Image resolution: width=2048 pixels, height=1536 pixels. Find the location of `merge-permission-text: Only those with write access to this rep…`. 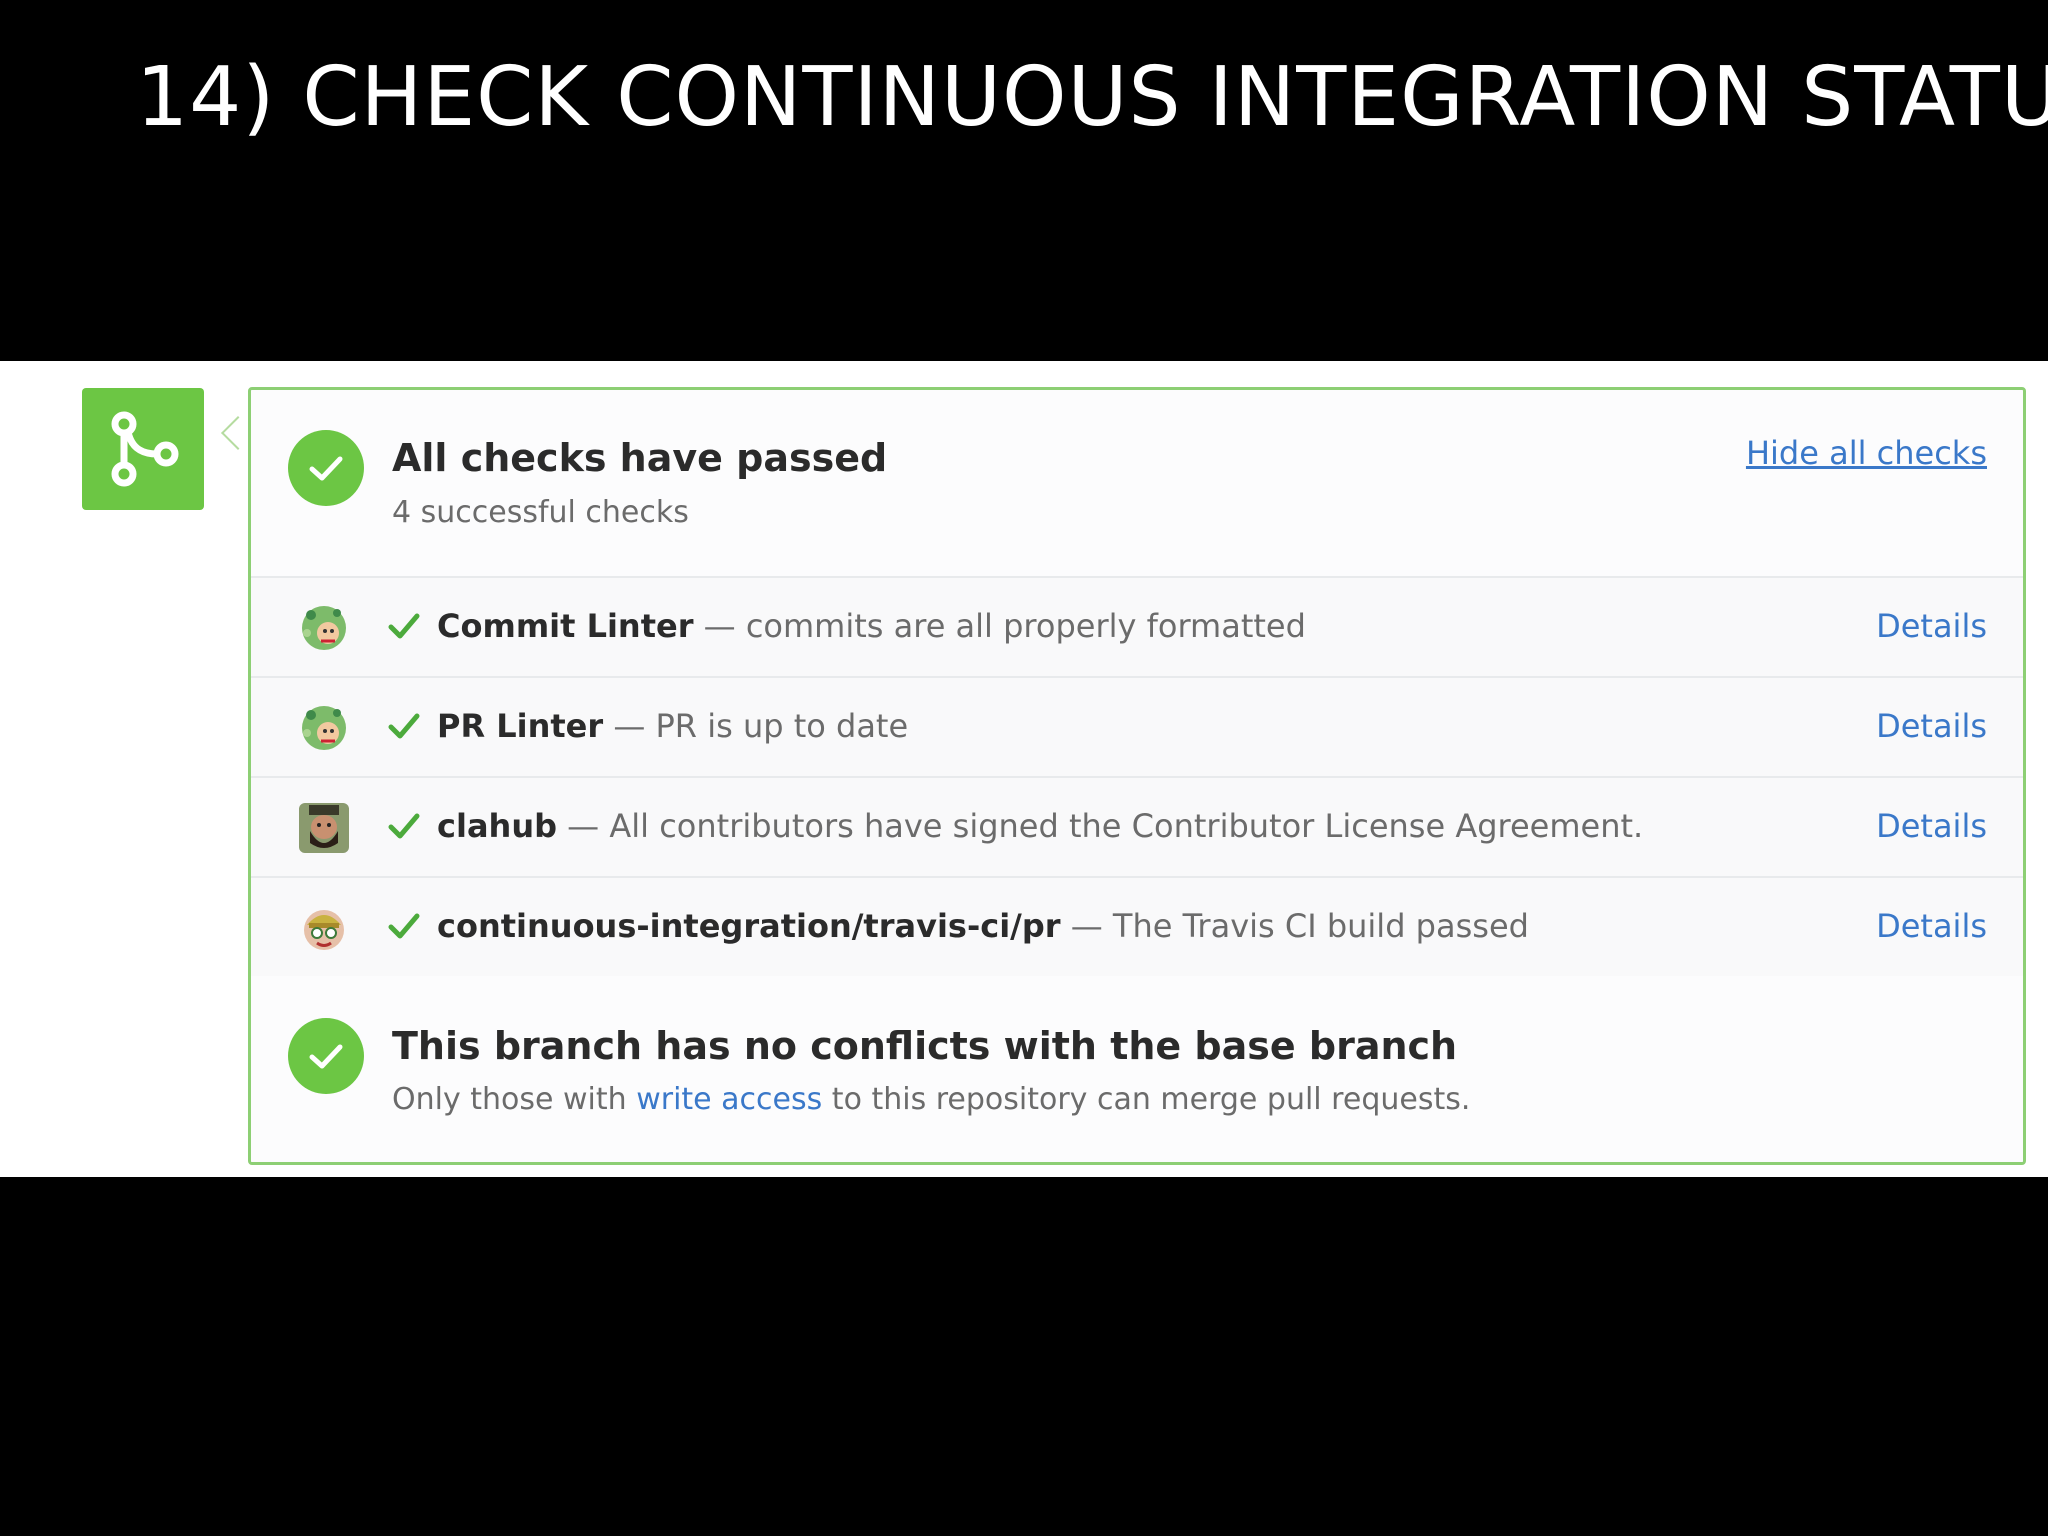

merge-permission-text: Only those with write access to this rep… is located at coordinates (931, 1099).